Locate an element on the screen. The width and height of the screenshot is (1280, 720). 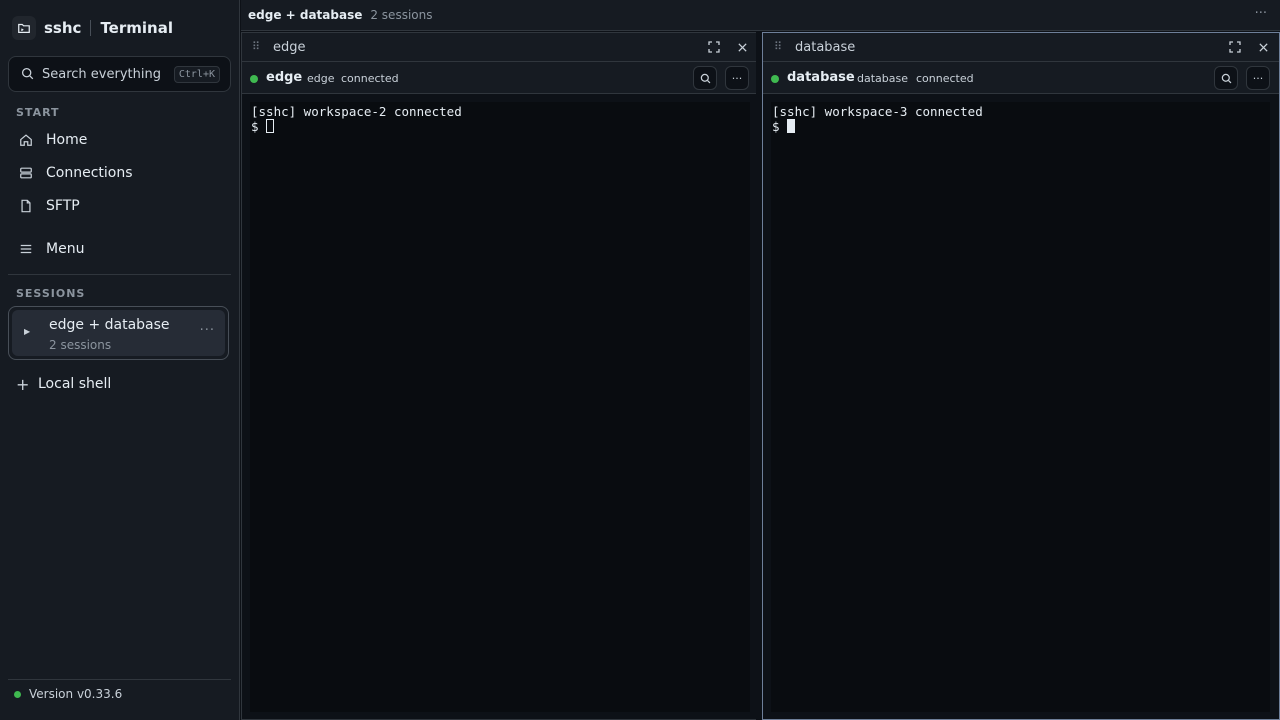
nav-connections-label: Connections is located at coordinates (89, 173).